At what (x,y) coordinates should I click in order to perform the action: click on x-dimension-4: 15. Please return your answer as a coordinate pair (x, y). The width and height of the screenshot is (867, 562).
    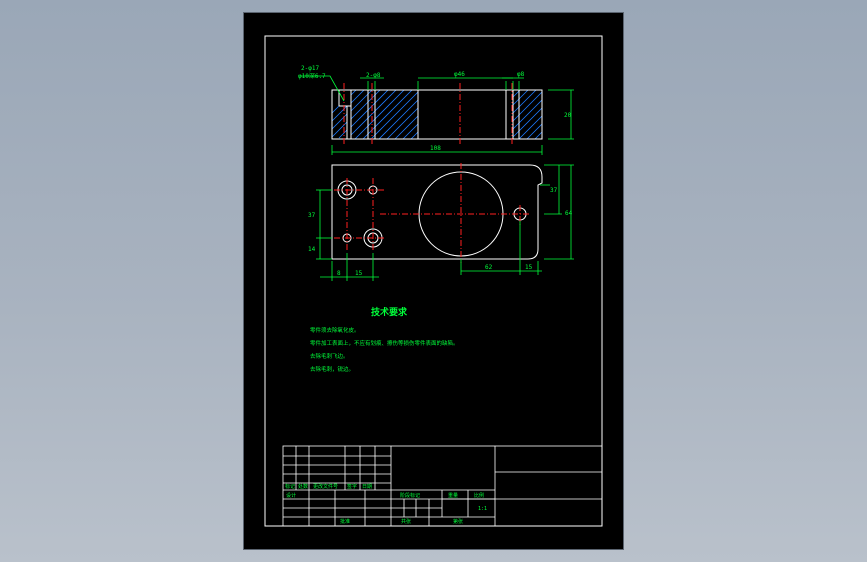
    Looking at the image, I should click on (529, 267).